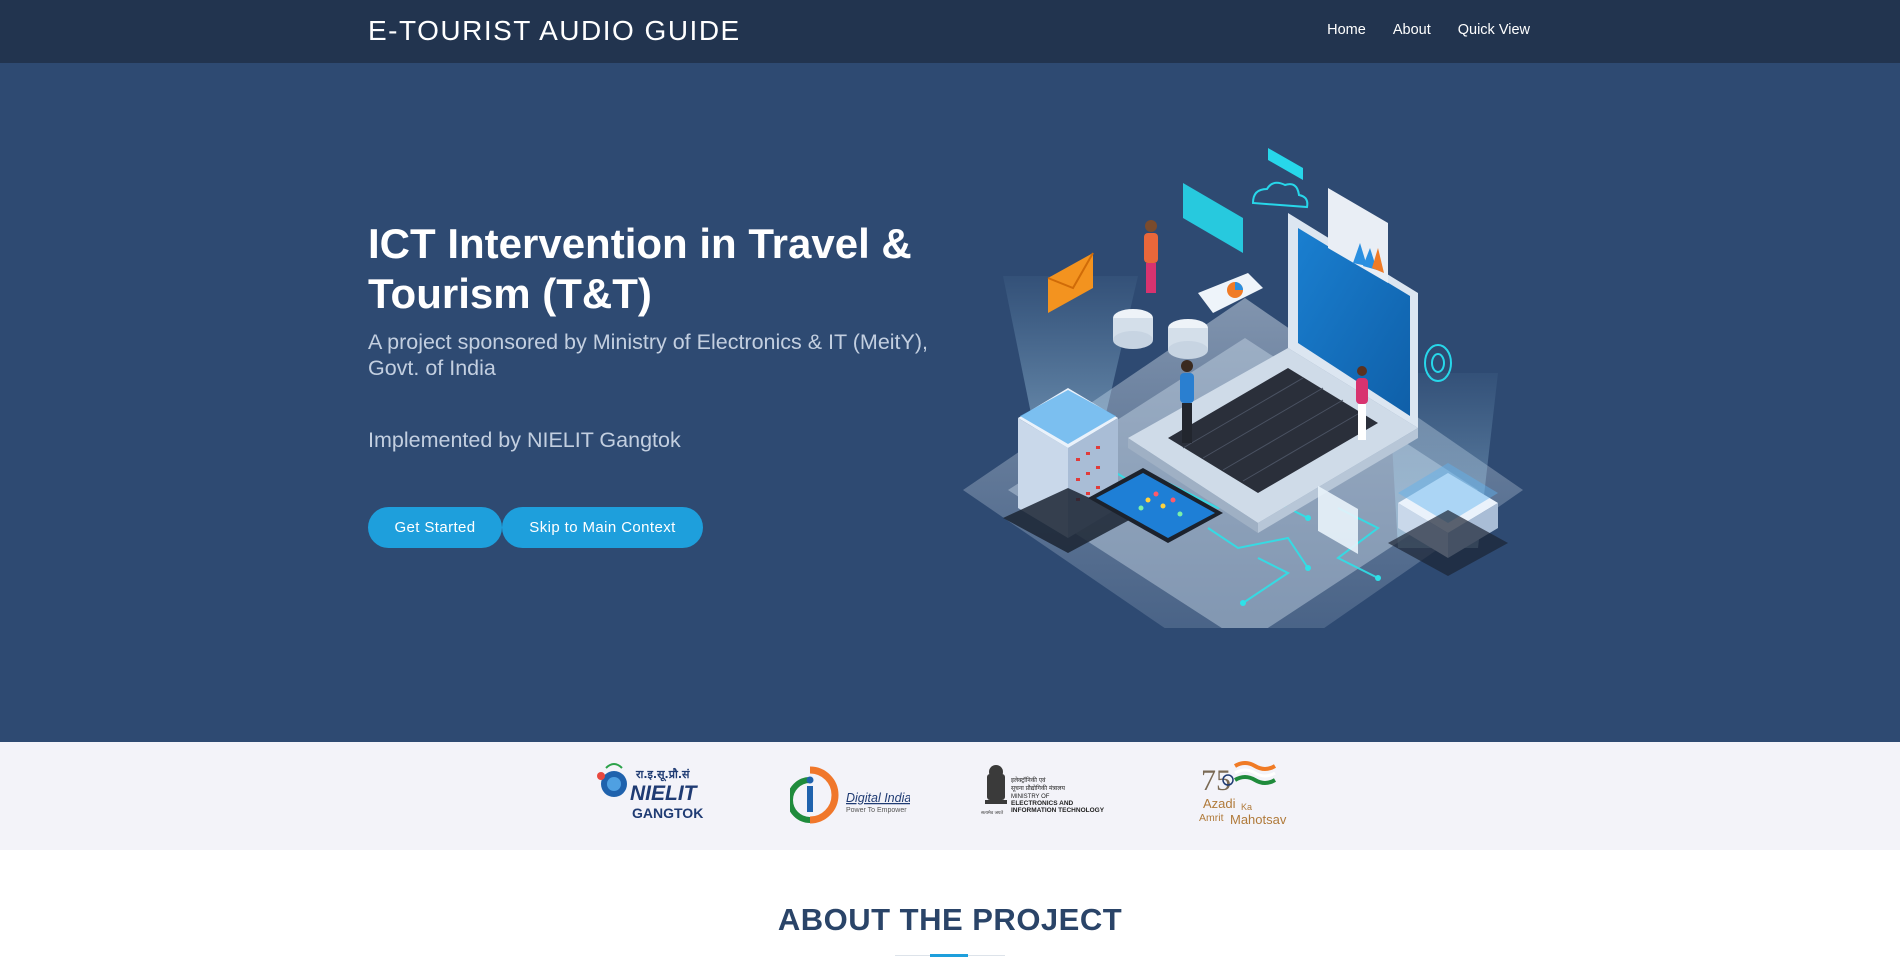  I want to click on nielit-logo: रा.इ.सू.प्रौ.सं NIELIT GANGTOK, so click(652, 796).